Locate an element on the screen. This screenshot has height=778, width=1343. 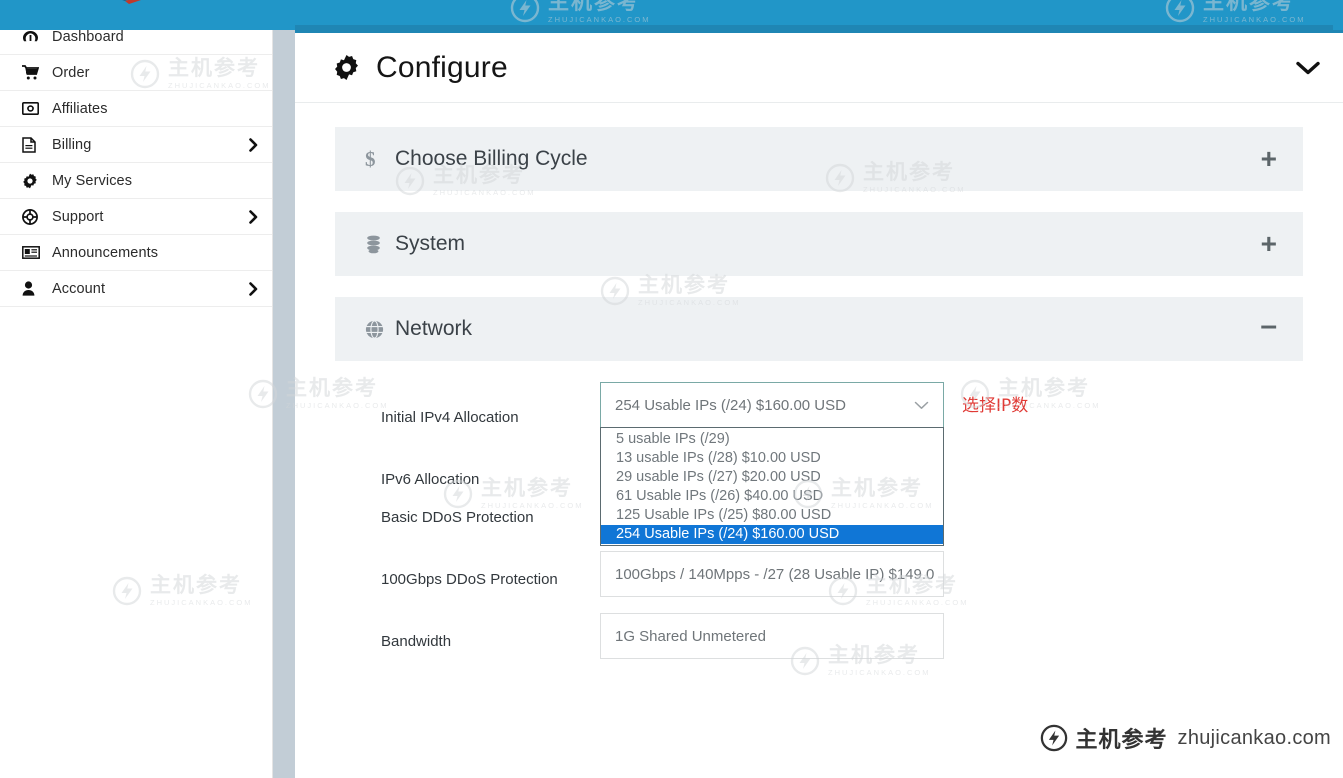
bandwidth-control: 1G Shared Unmetered is located at coordinates (772, 636).